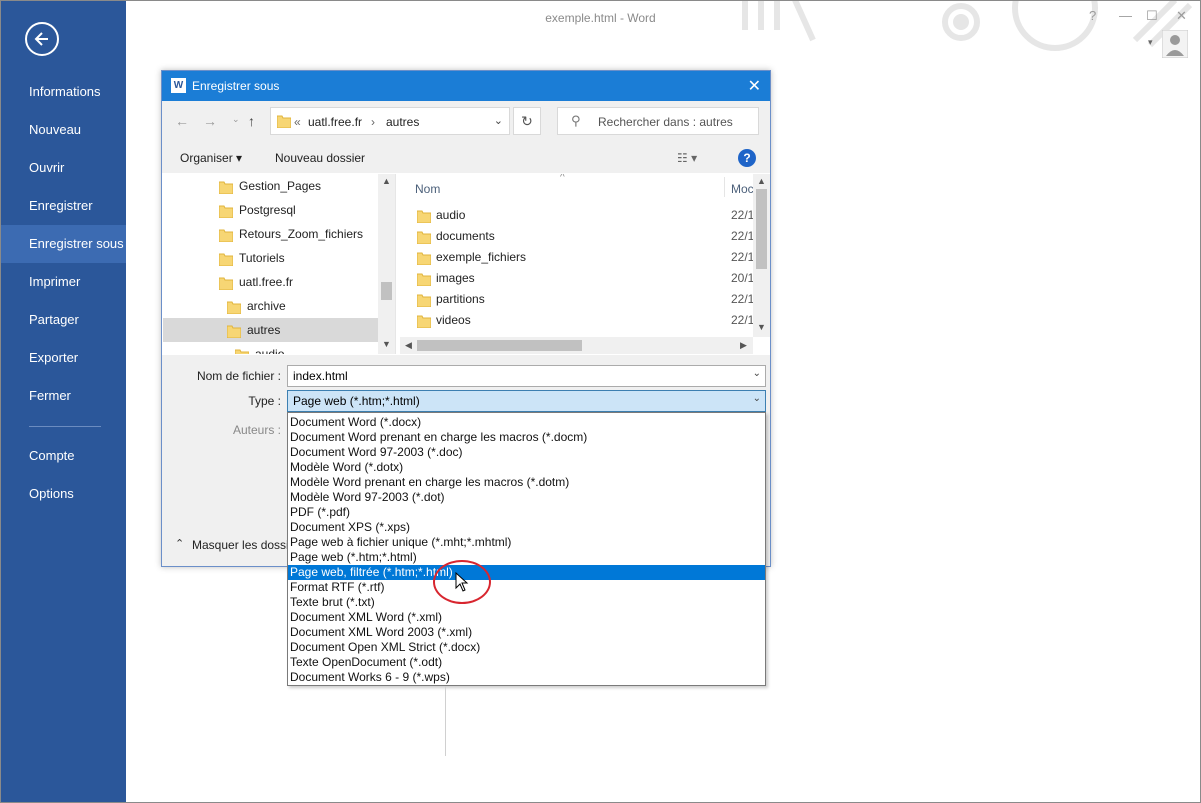 The height and width of the screenshot is (803, 1201). Describe the element at coordinates (526, 401) in the screenshot. I see `type-select: Page web (*.htm;*.html) ⌄` at that location.